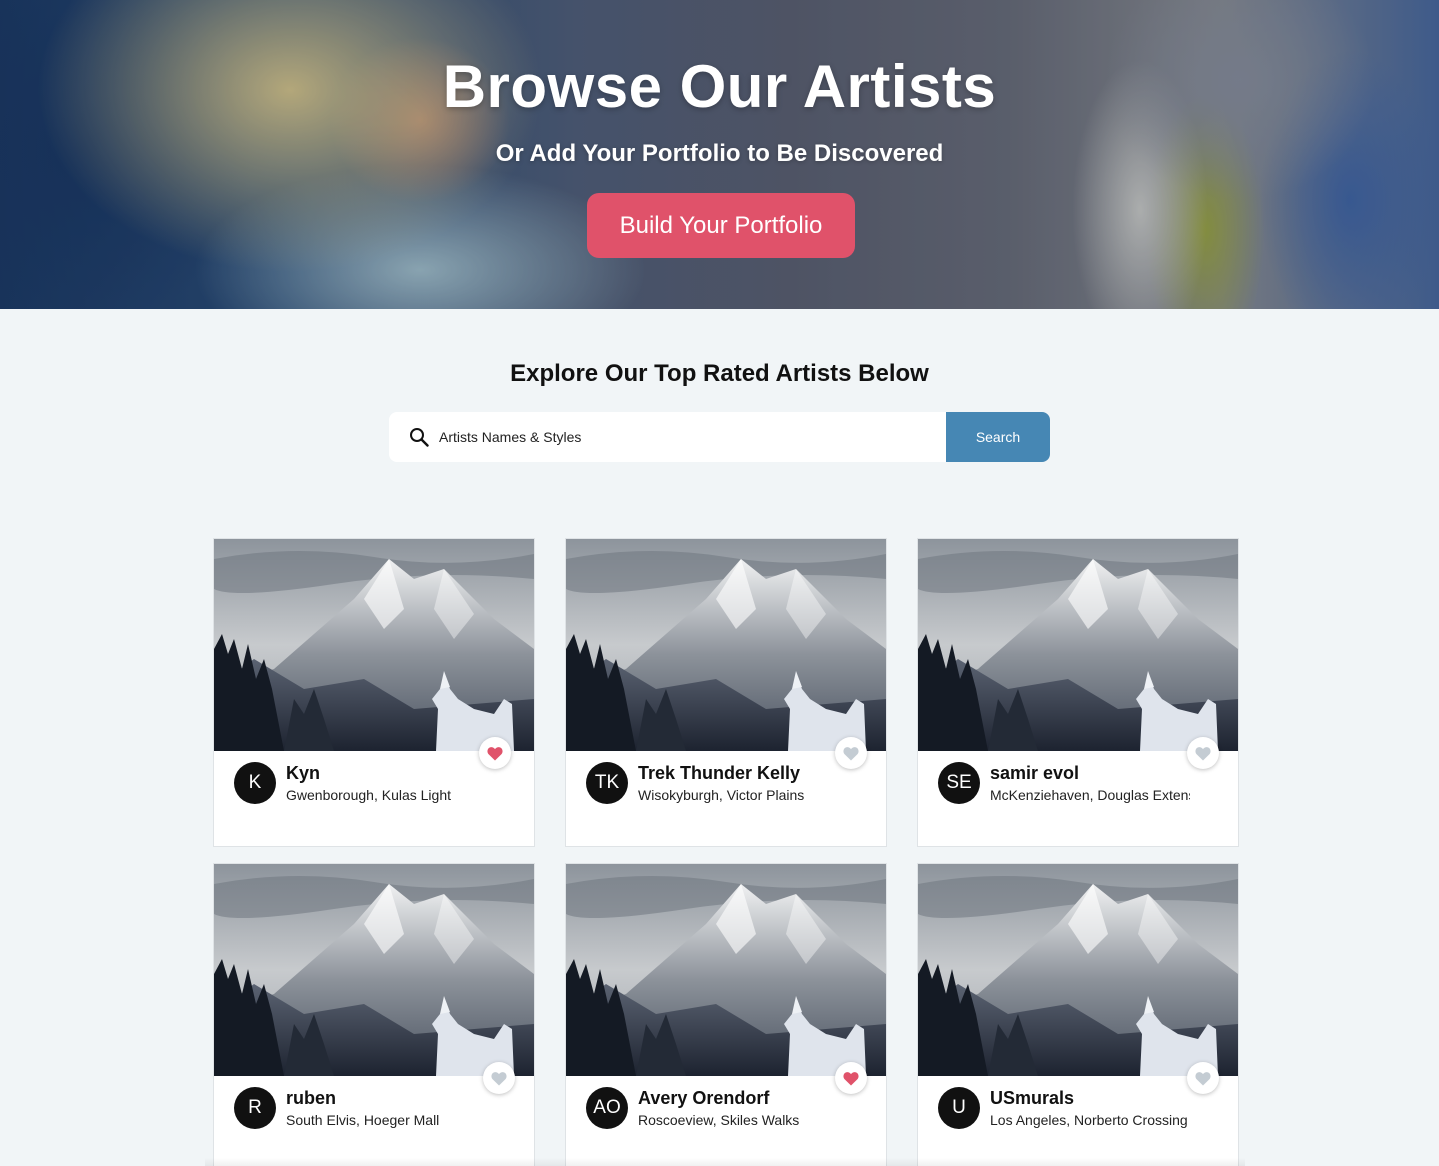 This screenshot has height=1166, width=1439. What do you see at coordinates (719, 86) in the screenshot?
I see `hero-title: Browse Our Artists` at bounding box center [719, 86].